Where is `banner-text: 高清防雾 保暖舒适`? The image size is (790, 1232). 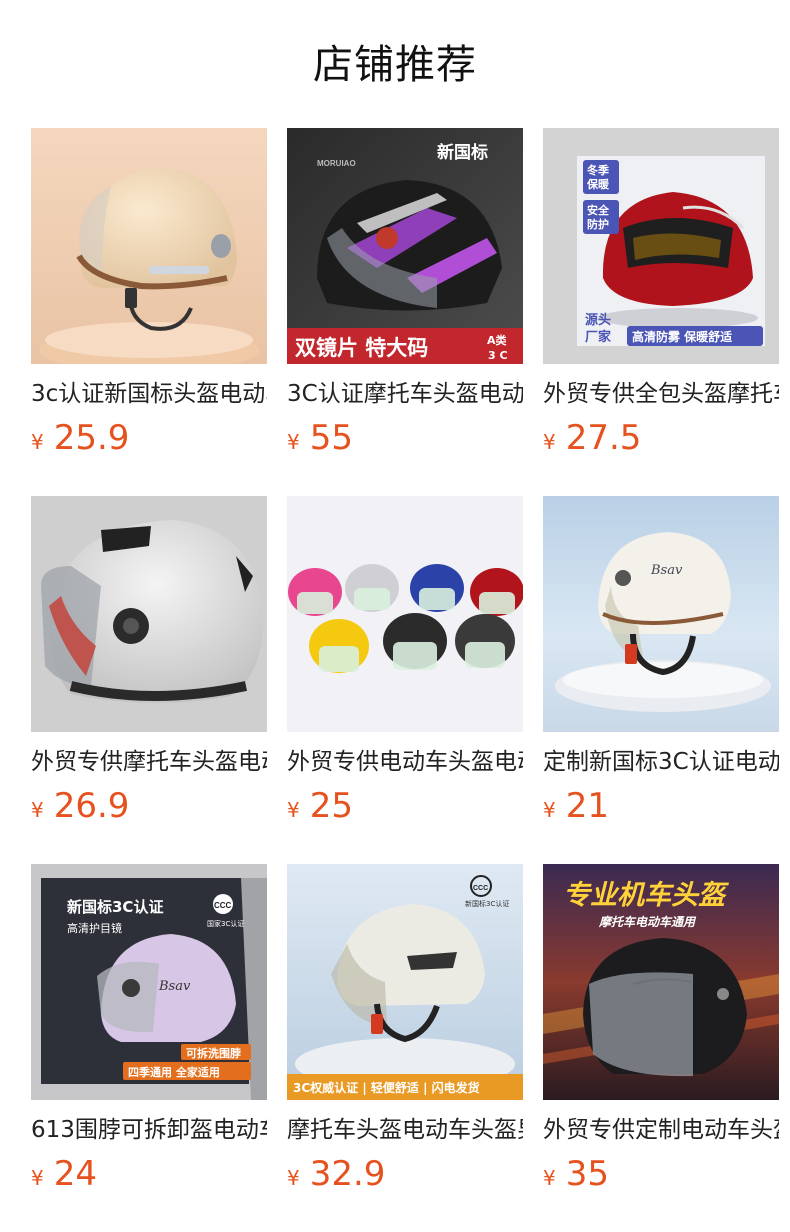
banner-text: 高清防雾 保暖舒适 is located at coordinates (682, 336).